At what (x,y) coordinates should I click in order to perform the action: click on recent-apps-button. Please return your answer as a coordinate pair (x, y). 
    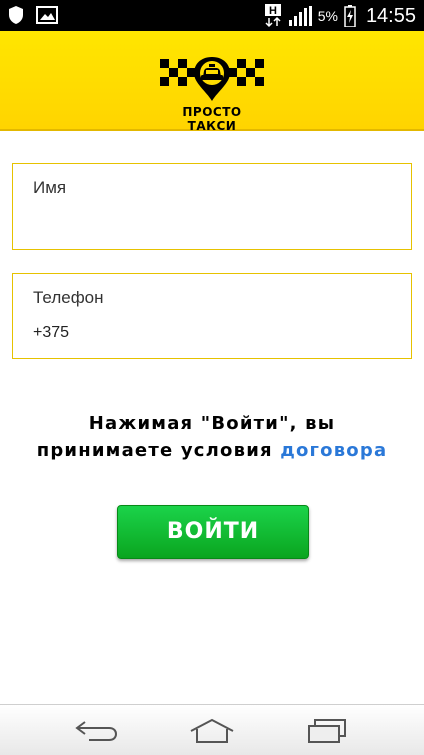
    Looking at the image, I should click on (327, 731).